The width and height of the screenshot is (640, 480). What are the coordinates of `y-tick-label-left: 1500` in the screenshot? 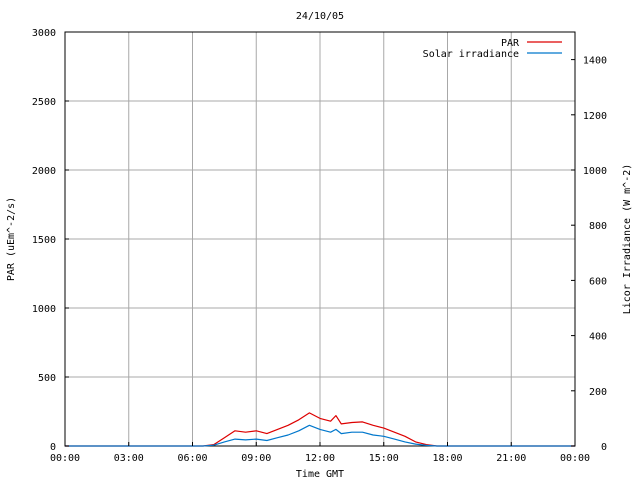 It's located at (44, 240).